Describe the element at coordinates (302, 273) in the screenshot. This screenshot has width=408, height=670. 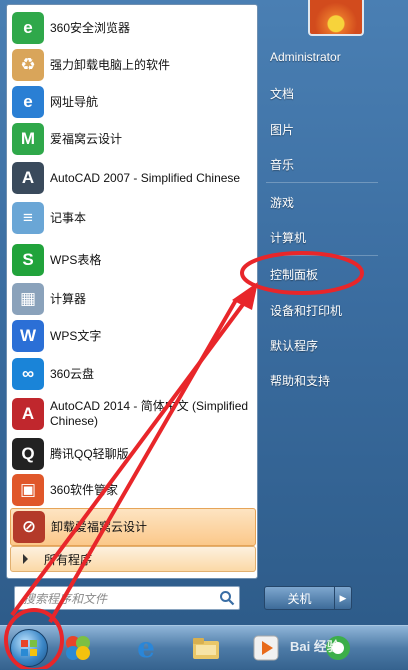
I see `control-panel-highlight-circle` at that location.